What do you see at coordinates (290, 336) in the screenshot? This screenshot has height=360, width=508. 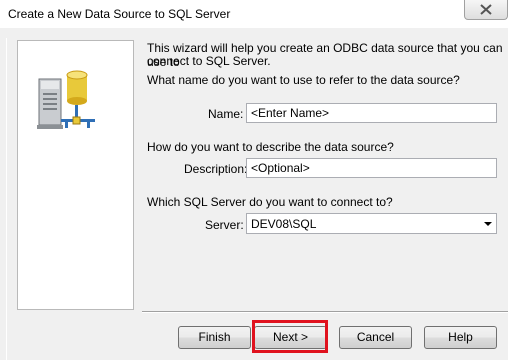 I see `next-button-highlight-box` at bounding box center [290, 336].